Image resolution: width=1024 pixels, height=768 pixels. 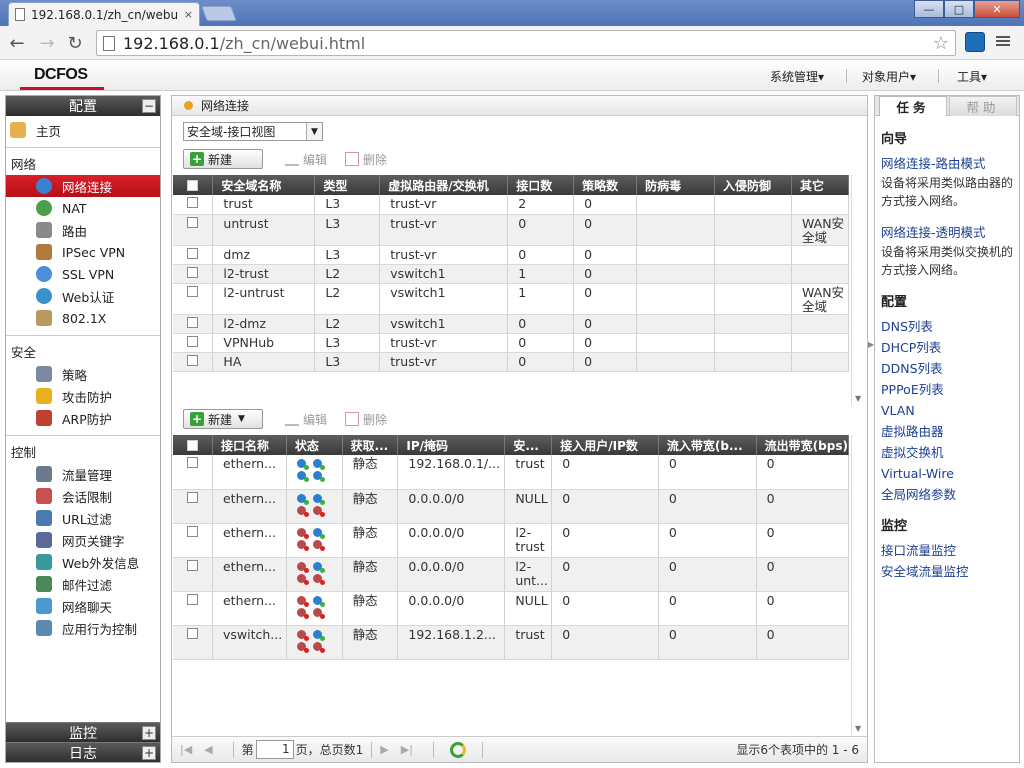 What do you see at coordinates (947, 326) in the screenshot?
I see `config-link: DNS列表` at bounding box center [947, 326].